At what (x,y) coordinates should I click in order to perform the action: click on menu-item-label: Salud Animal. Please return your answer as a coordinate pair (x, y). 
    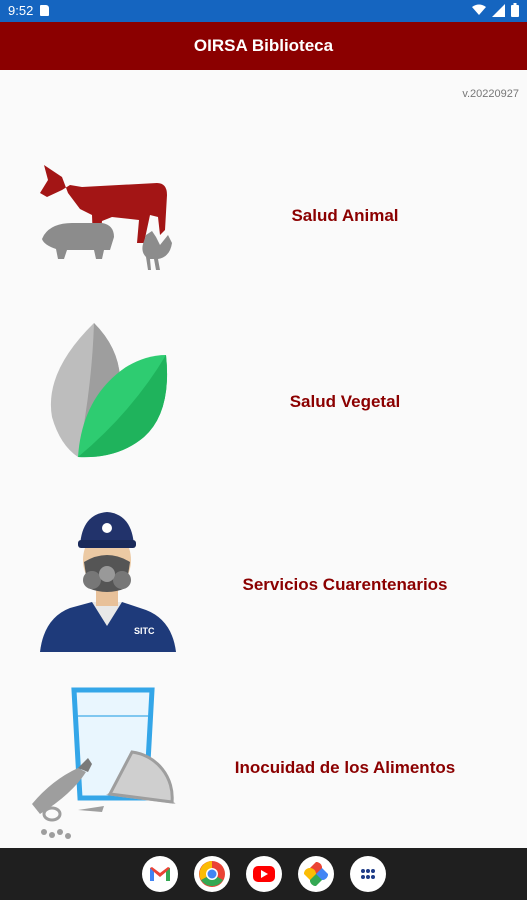
    Looking at the image, I should click on (345, 215).